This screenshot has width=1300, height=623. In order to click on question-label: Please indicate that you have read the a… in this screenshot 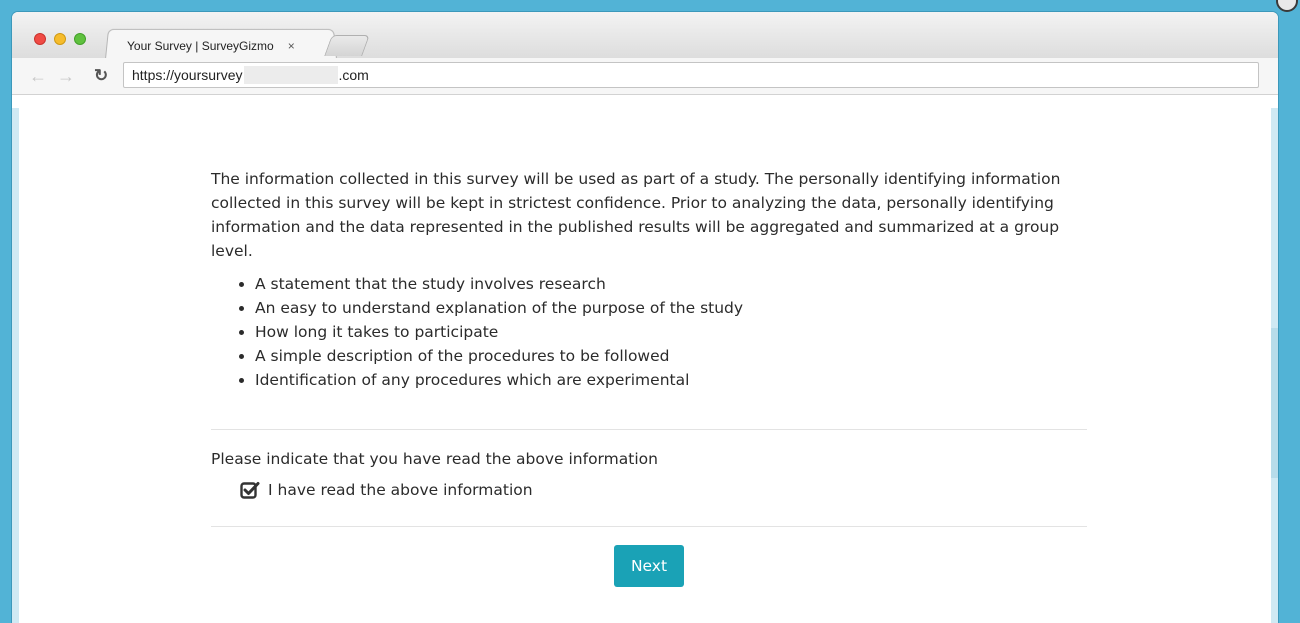, I will do `click(434, 459)`.